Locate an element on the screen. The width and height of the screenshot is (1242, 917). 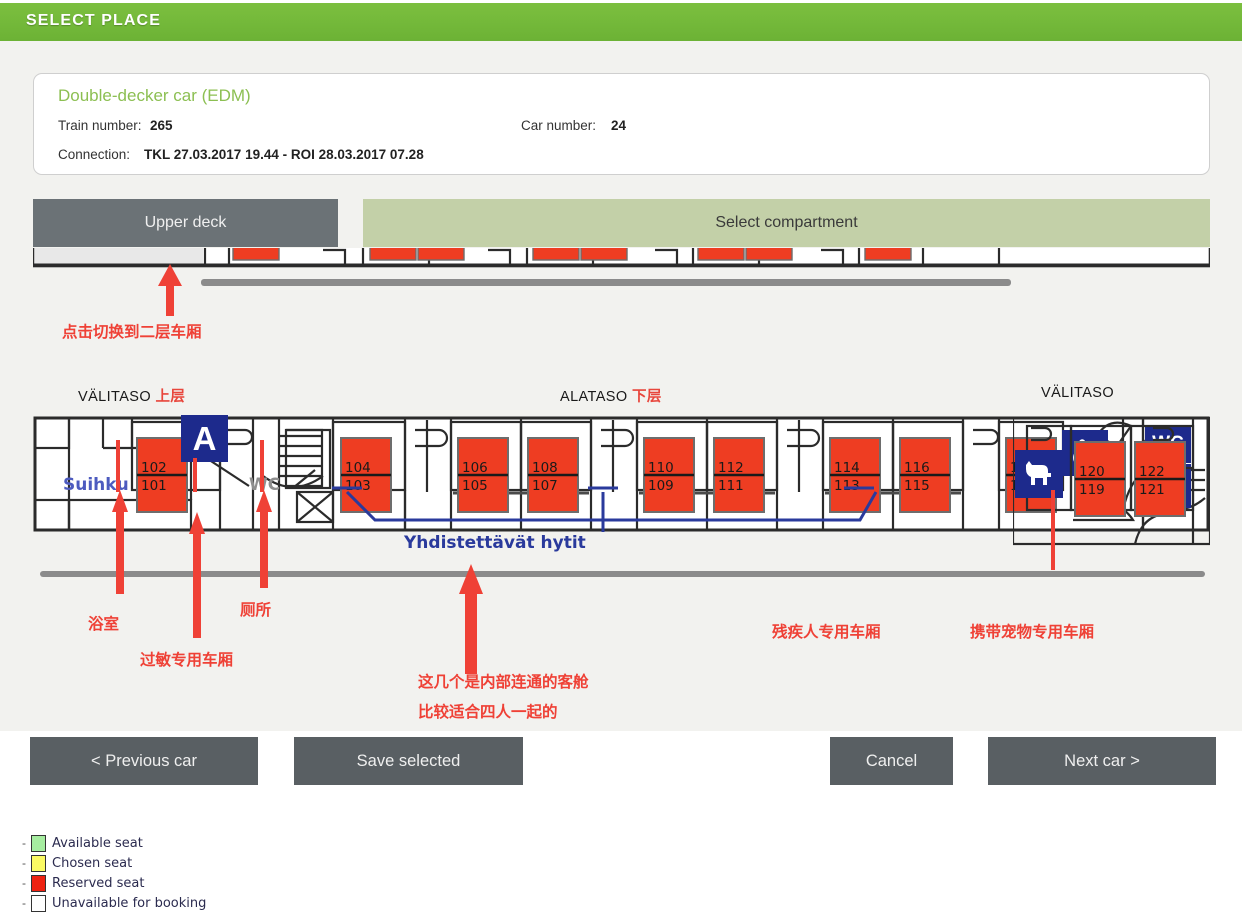
legend-label-available: Available seat is located at coordinates (97, 843).